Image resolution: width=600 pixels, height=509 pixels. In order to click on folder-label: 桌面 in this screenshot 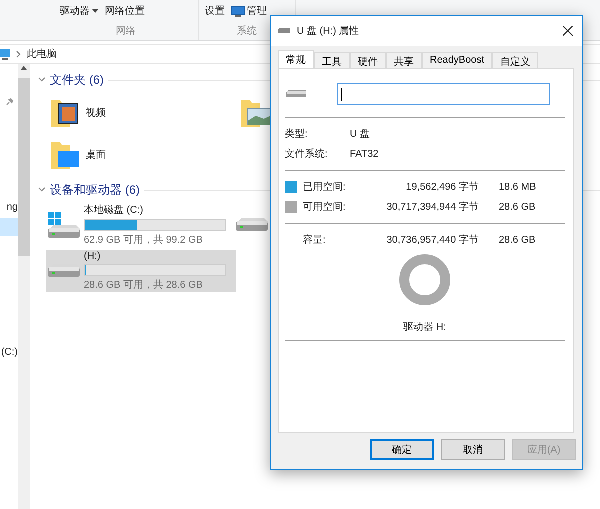, I will do `click(96, 155)`.